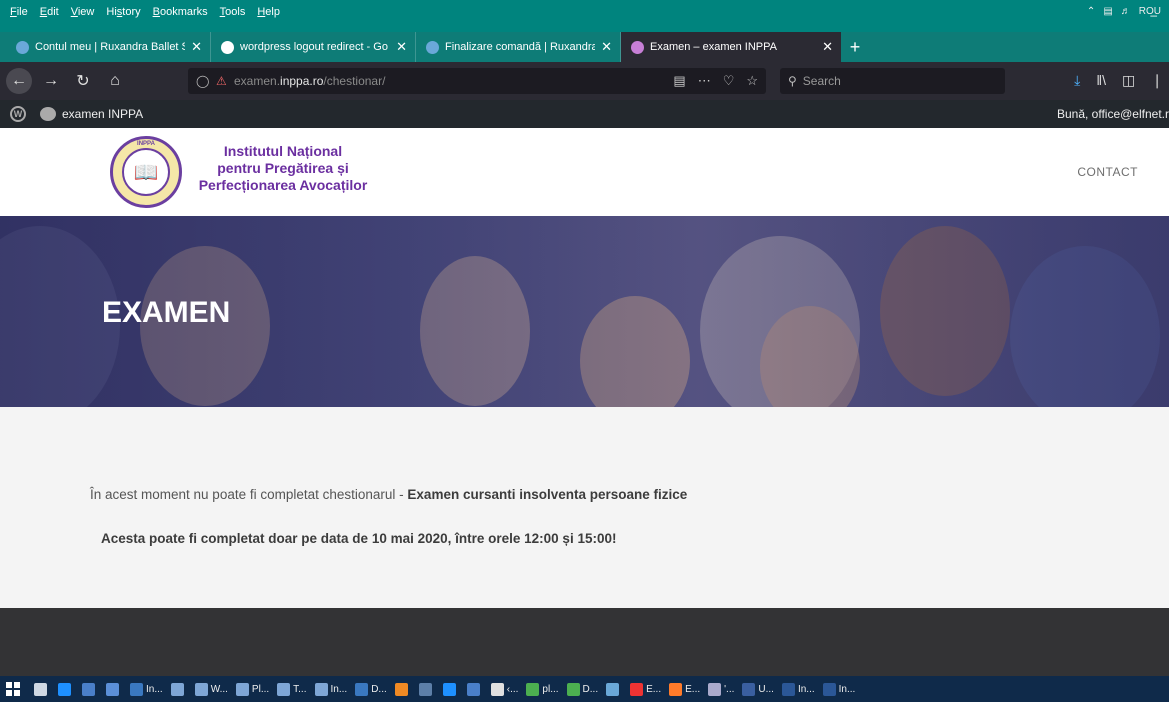  Describe the element at coordinates (1107, 172) in the screenshot. I see `nav-contact-link: CONTACT` at that location.